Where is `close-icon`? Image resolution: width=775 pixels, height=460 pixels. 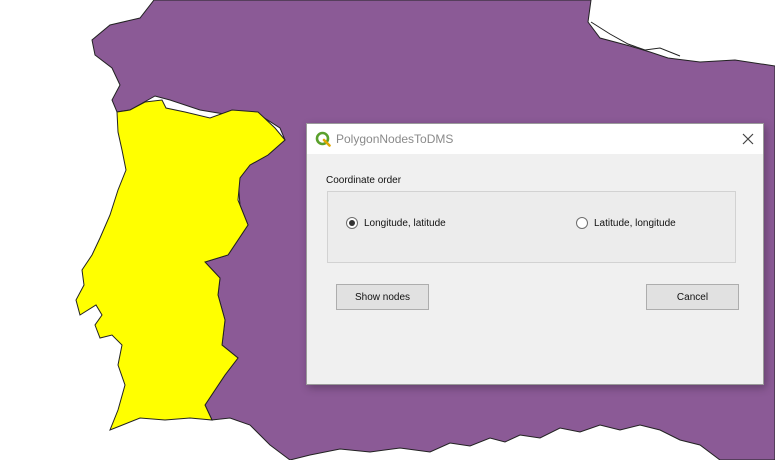 close-icon is located at coordinates (748, 139).